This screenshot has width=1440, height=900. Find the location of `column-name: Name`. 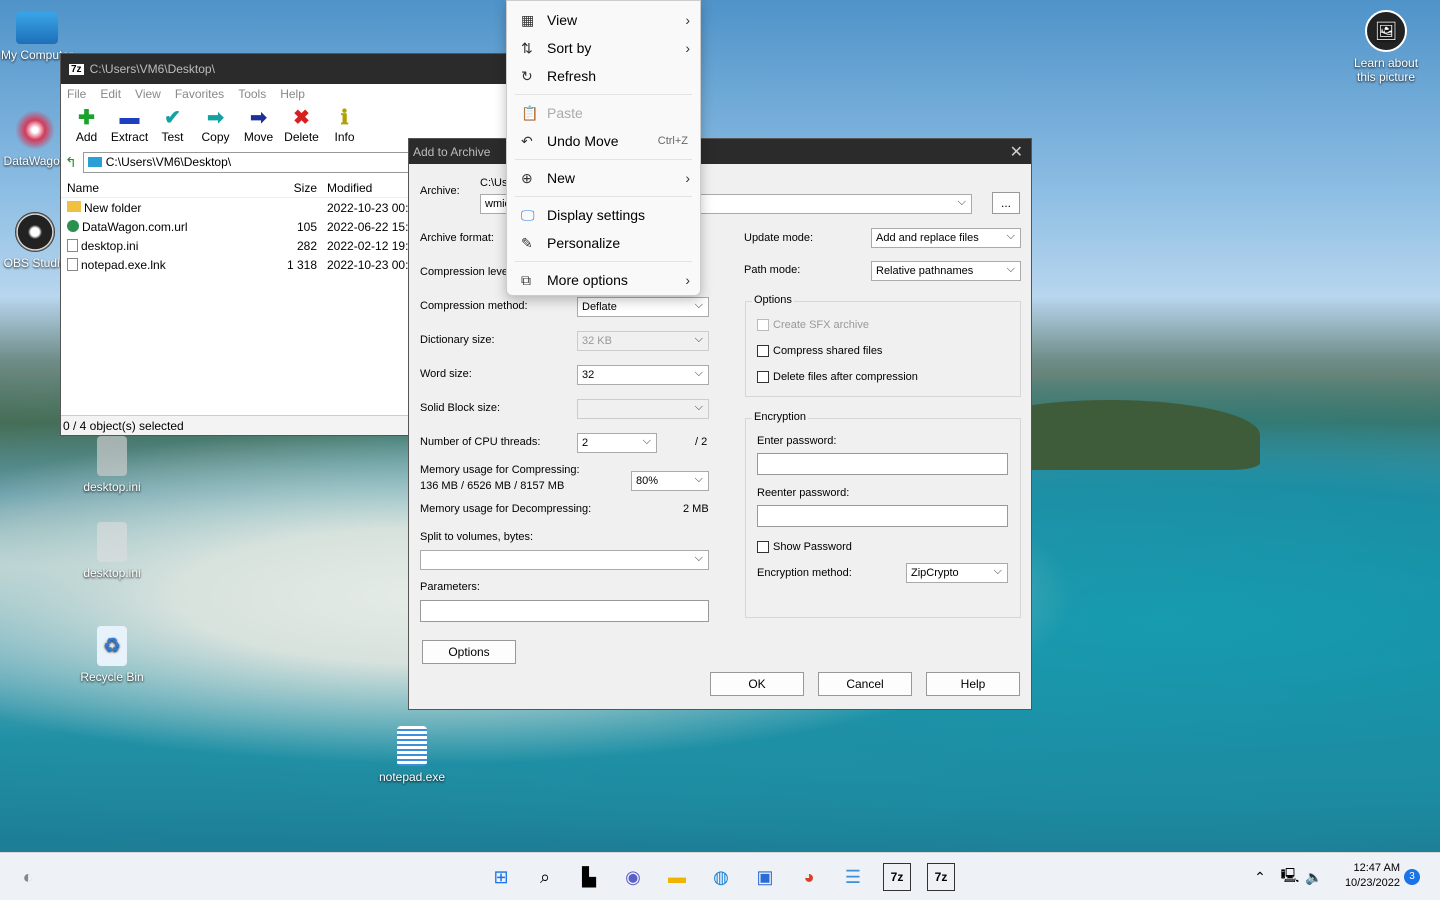

column-name: Name is located at coordinates (141, 188).